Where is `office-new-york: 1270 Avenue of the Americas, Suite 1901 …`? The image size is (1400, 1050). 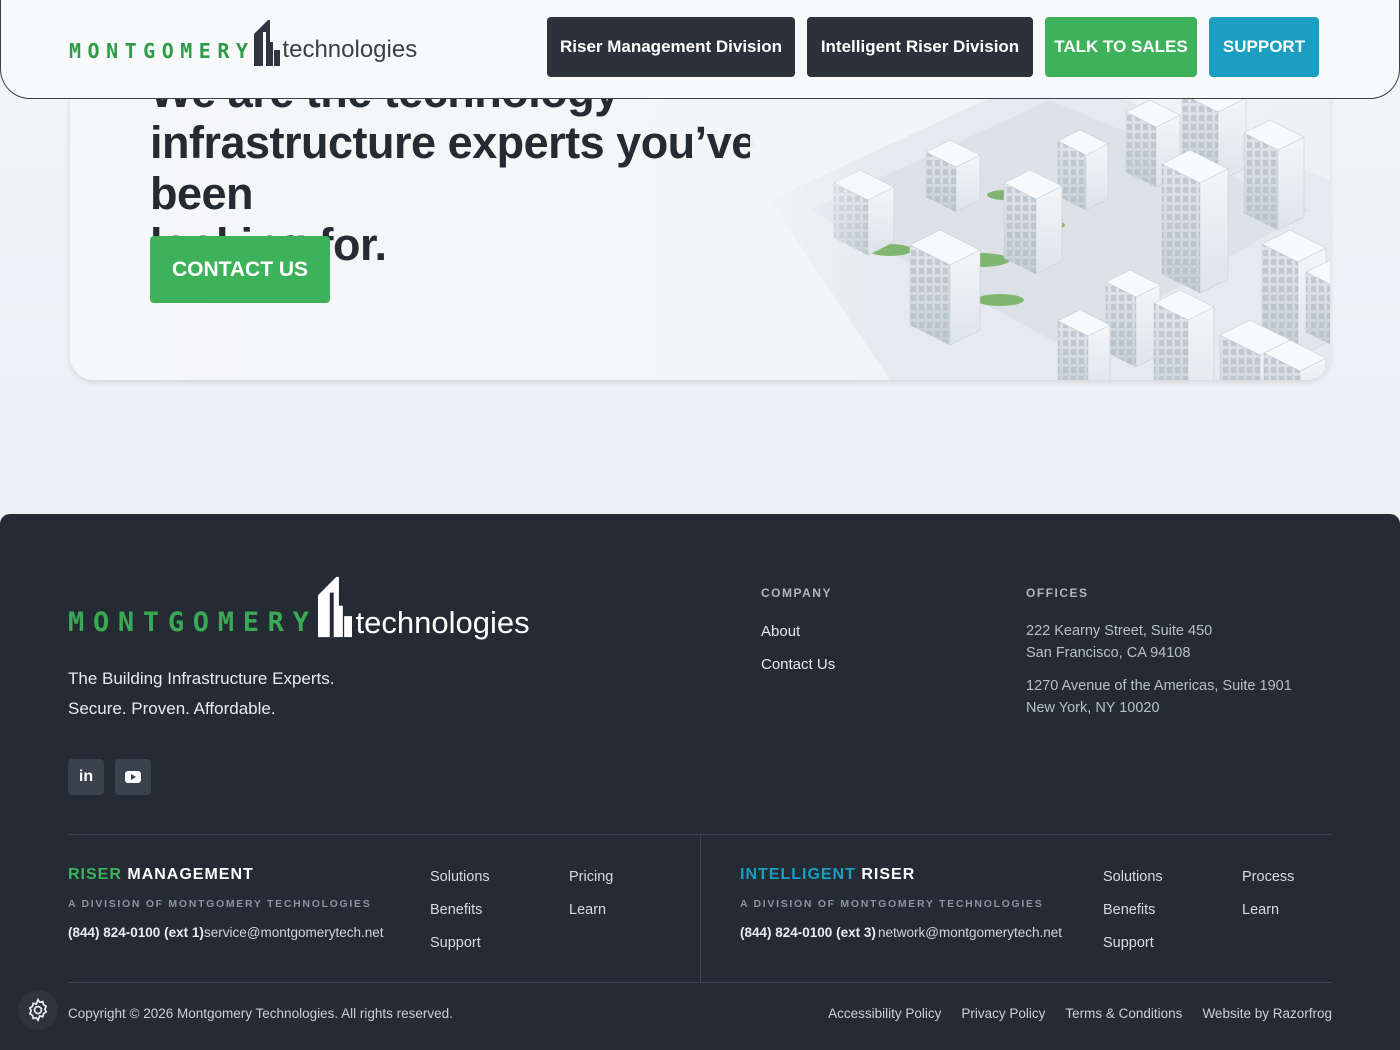 office-new-york: 1270 Avenue of the Americas, Suite 1901 … is located at coordinates (1159, 697).